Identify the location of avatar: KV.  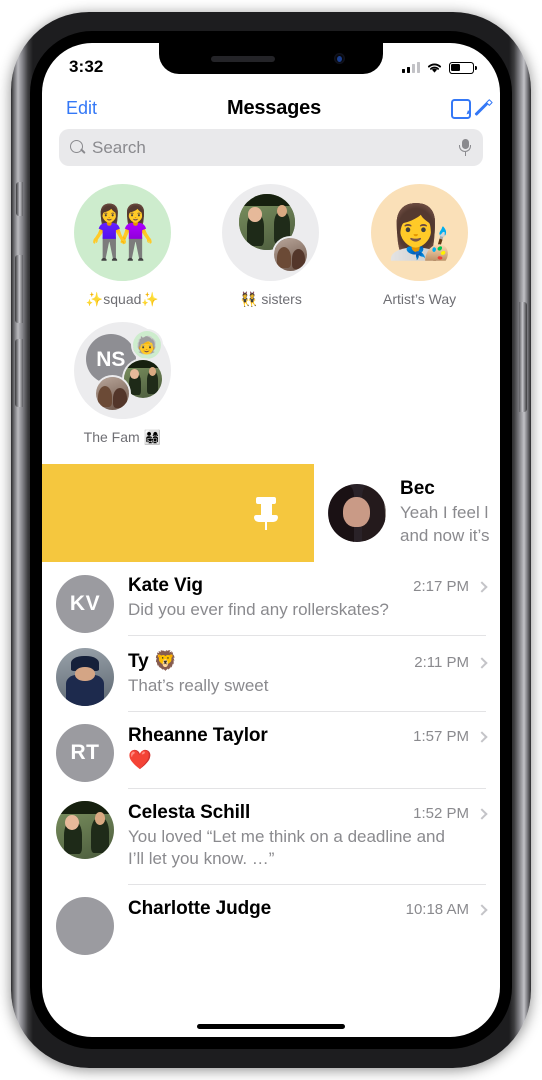
(85, 604).